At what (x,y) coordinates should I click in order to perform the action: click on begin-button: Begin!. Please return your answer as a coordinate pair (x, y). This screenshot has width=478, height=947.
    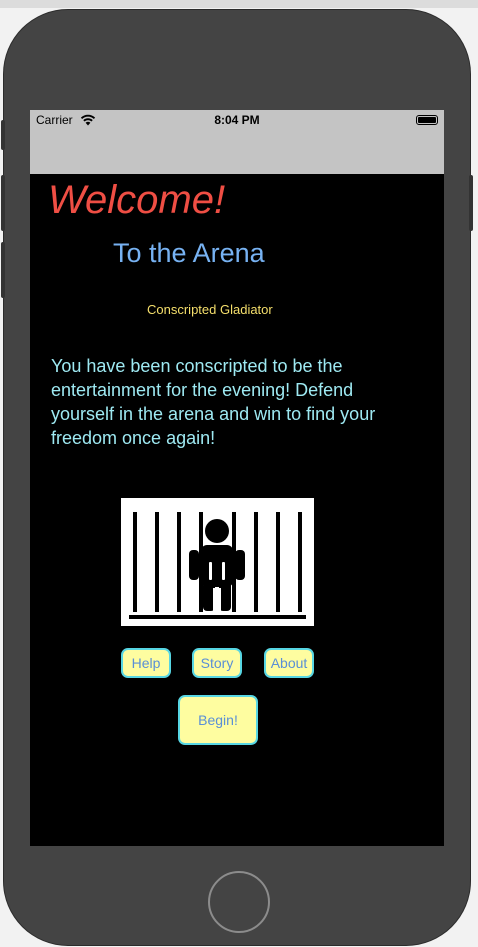
    Looking at the image, I should click on (218, 720).